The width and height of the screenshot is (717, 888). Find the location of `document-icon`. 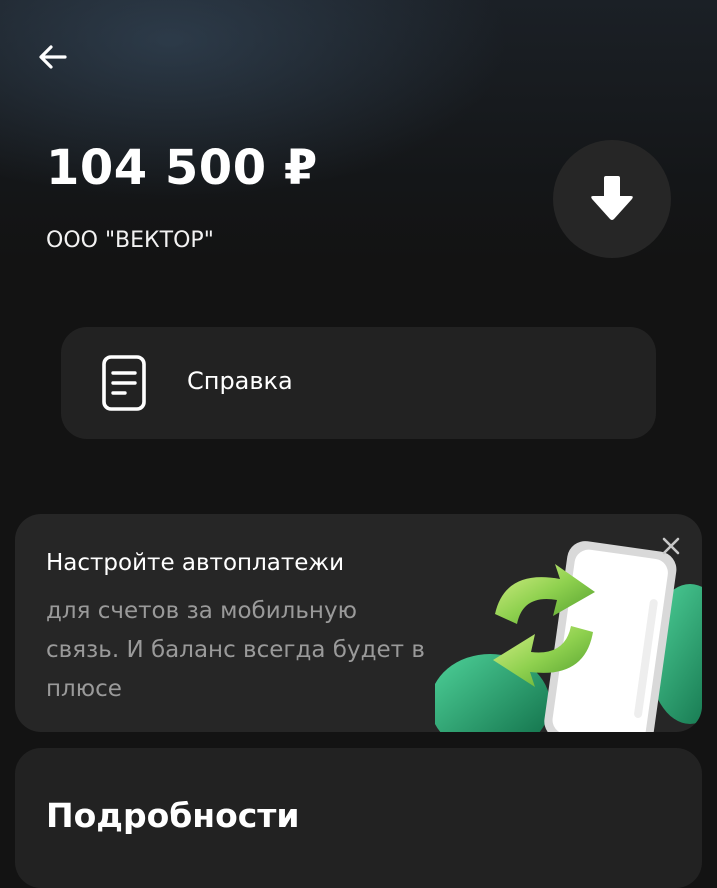

document-icon is located at coordinates (124, 383).